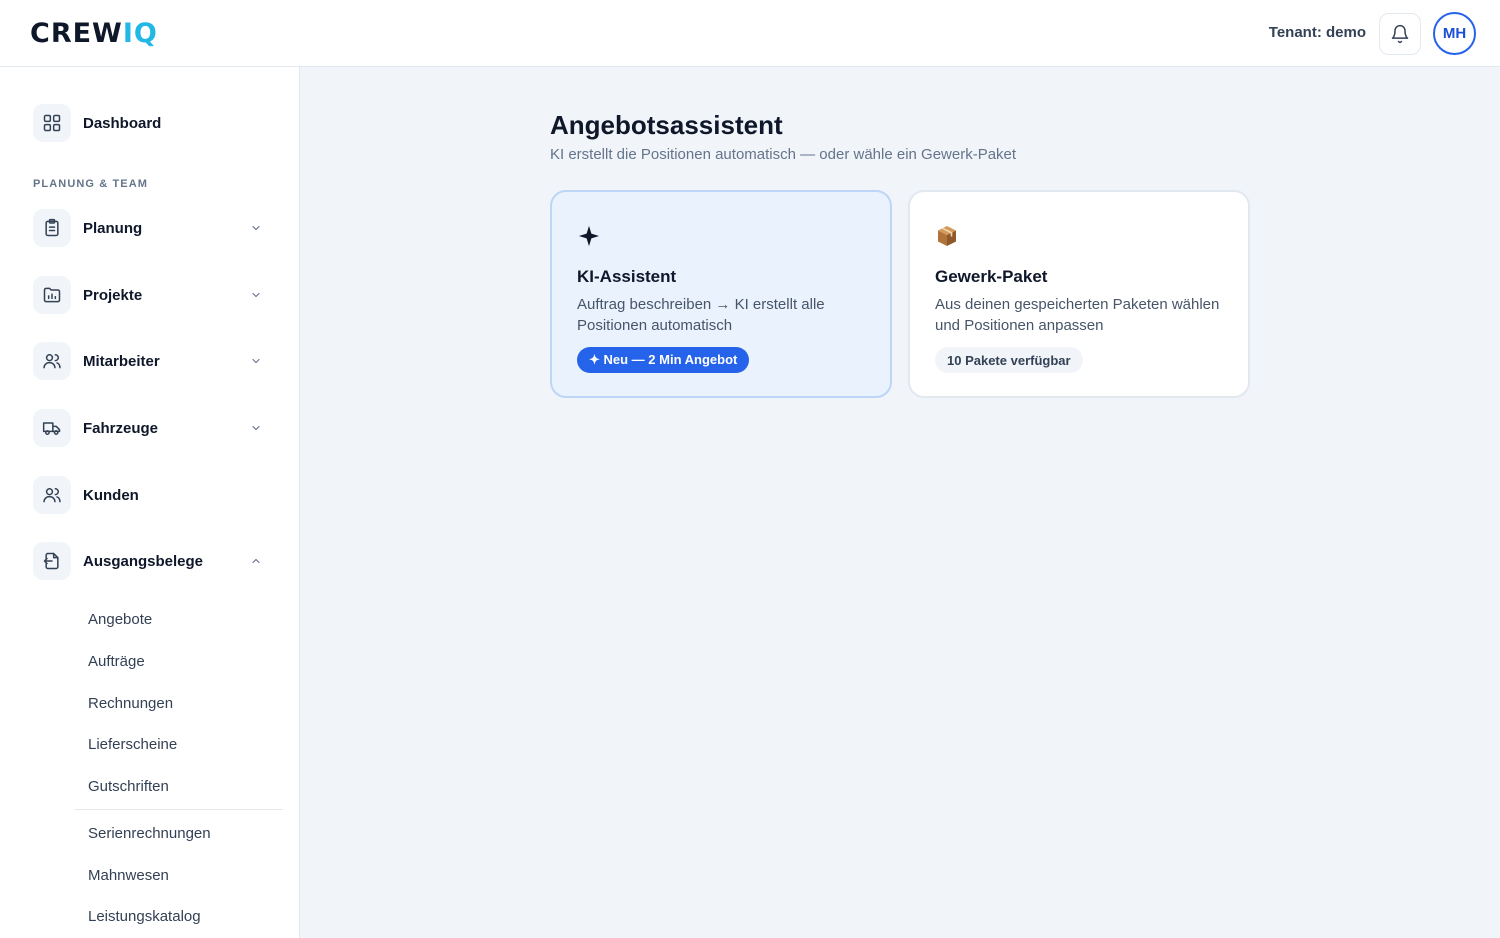 The width and height of the screenshot is (1500, 938). Describe the element at coordinates (120, 619) in the screenshot. I see `sidebar-subitem-angebote: Angebote` at that location.